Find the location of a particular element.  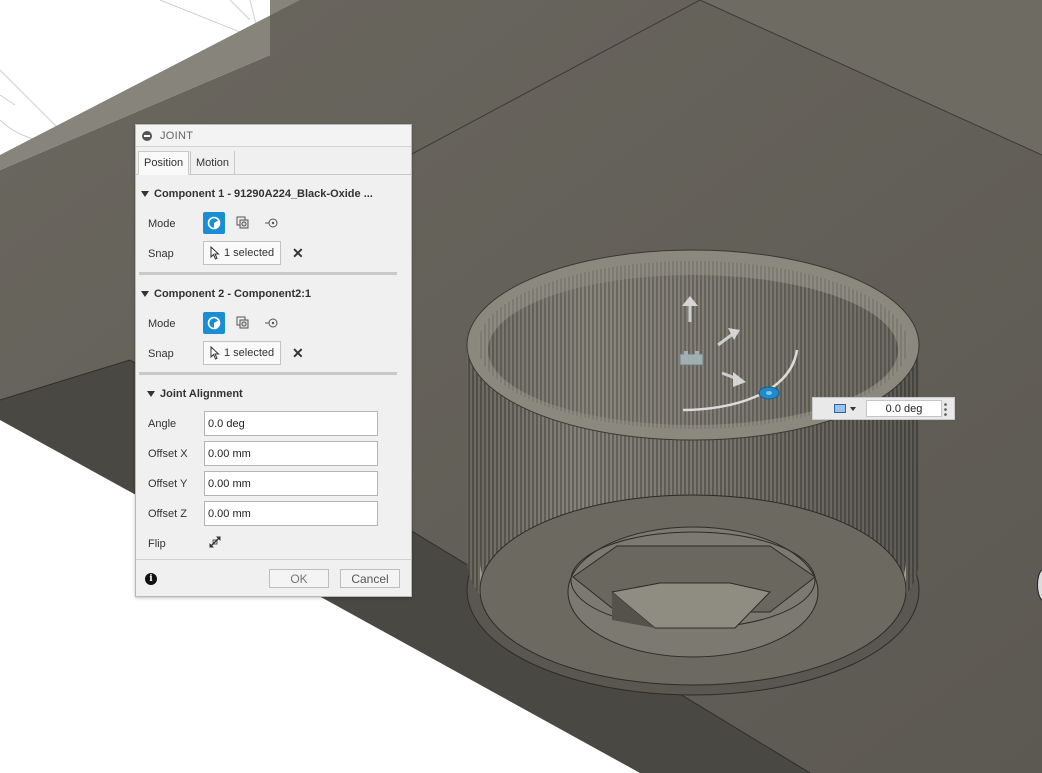

alignment-header: Joint Alignment is located at coordinates (195, 394).